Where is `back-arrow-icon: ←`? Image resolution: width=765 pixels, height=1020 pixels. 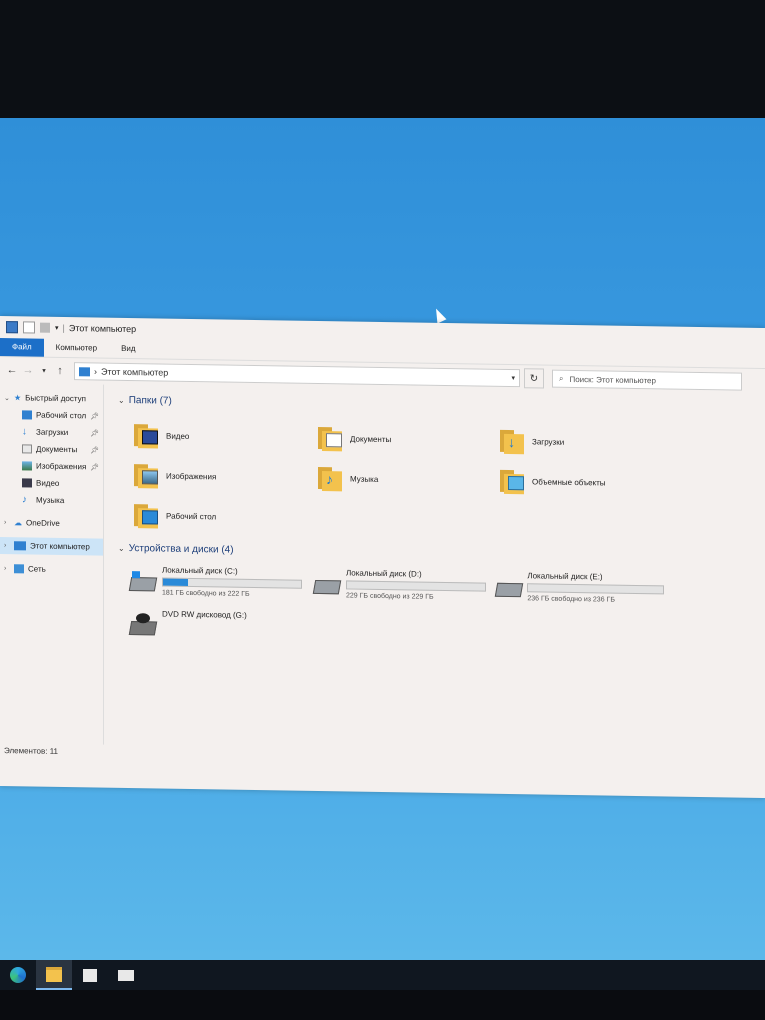
back-arrow-icon: ← is located at coordinates (12, 370).